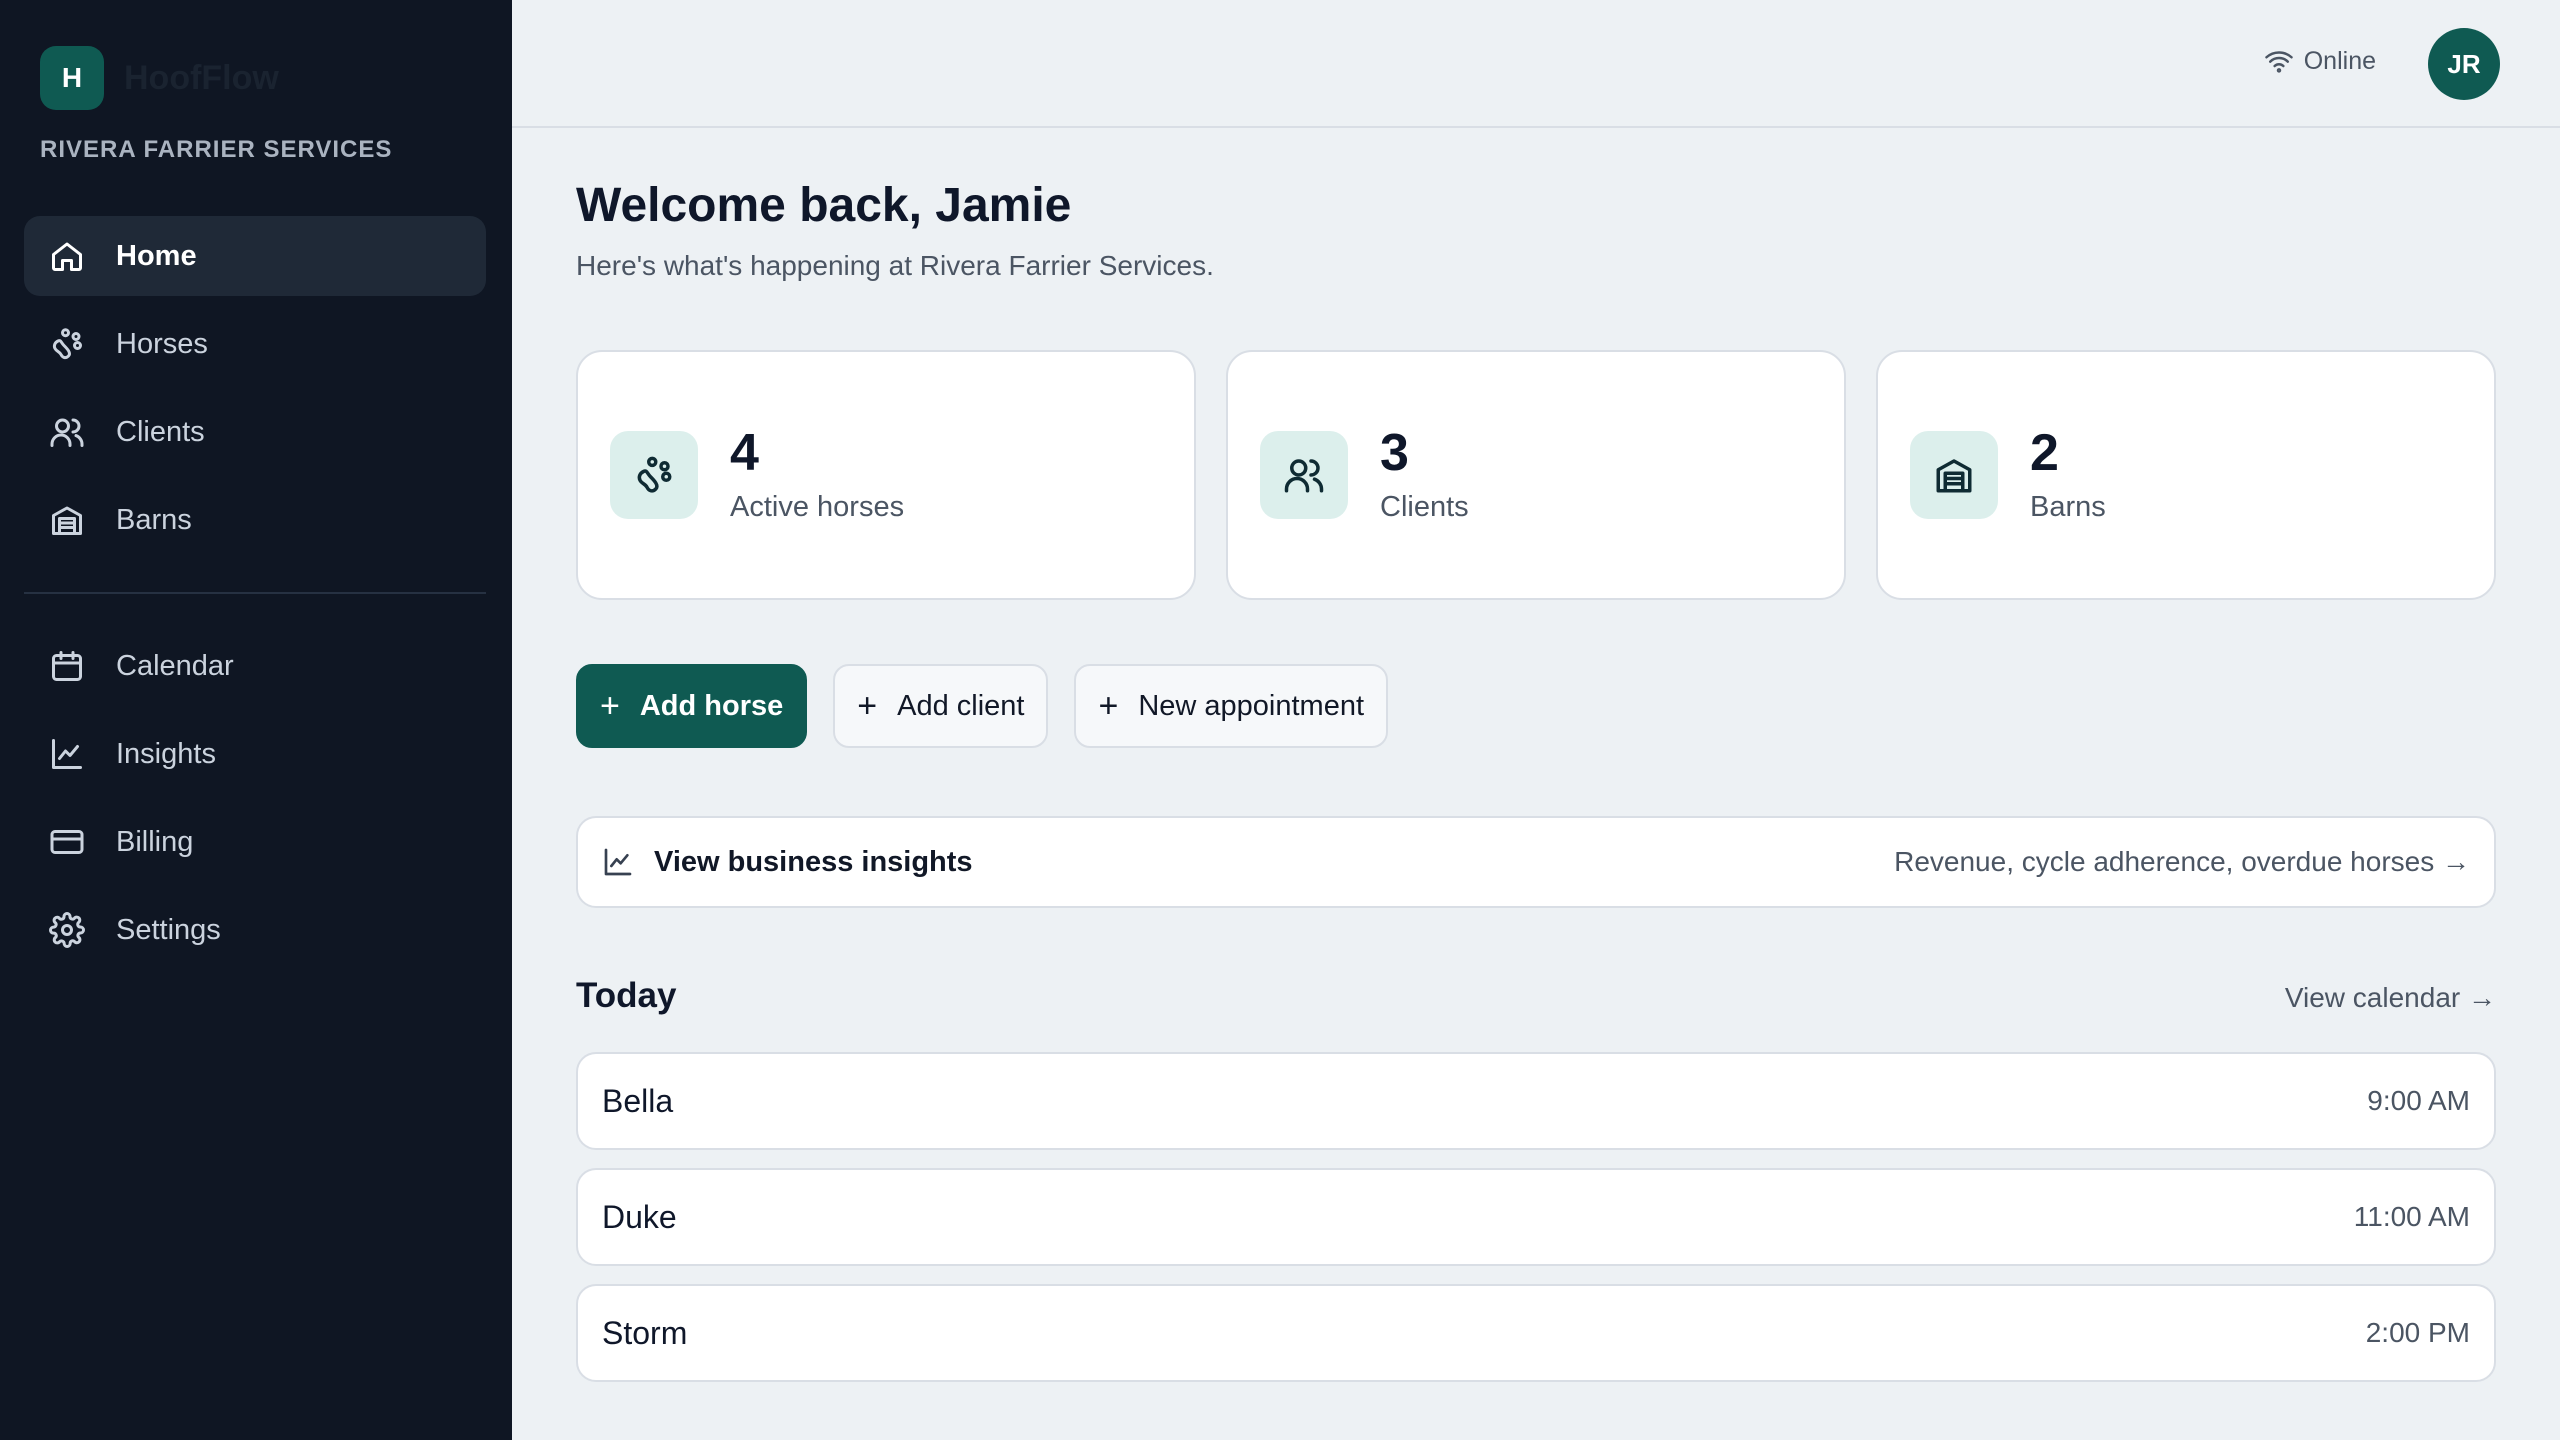 The height and width of the screenshot is (1440, 2560). I want to click on stat-value: 3, so click(1394, 452).